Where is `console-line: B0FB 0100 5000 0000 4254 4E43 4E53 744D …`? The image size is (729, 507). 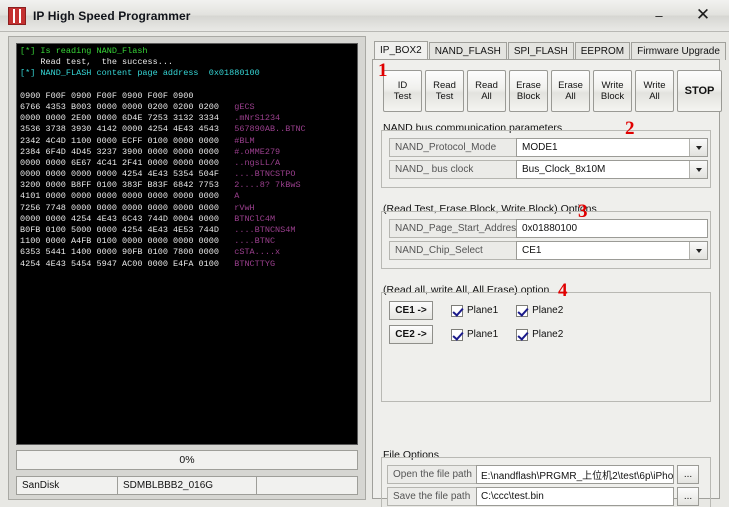
console-line: B0FB 0100 5000 0000 4254 4E43 4E53 744D … is located at coordinates (158, 230).